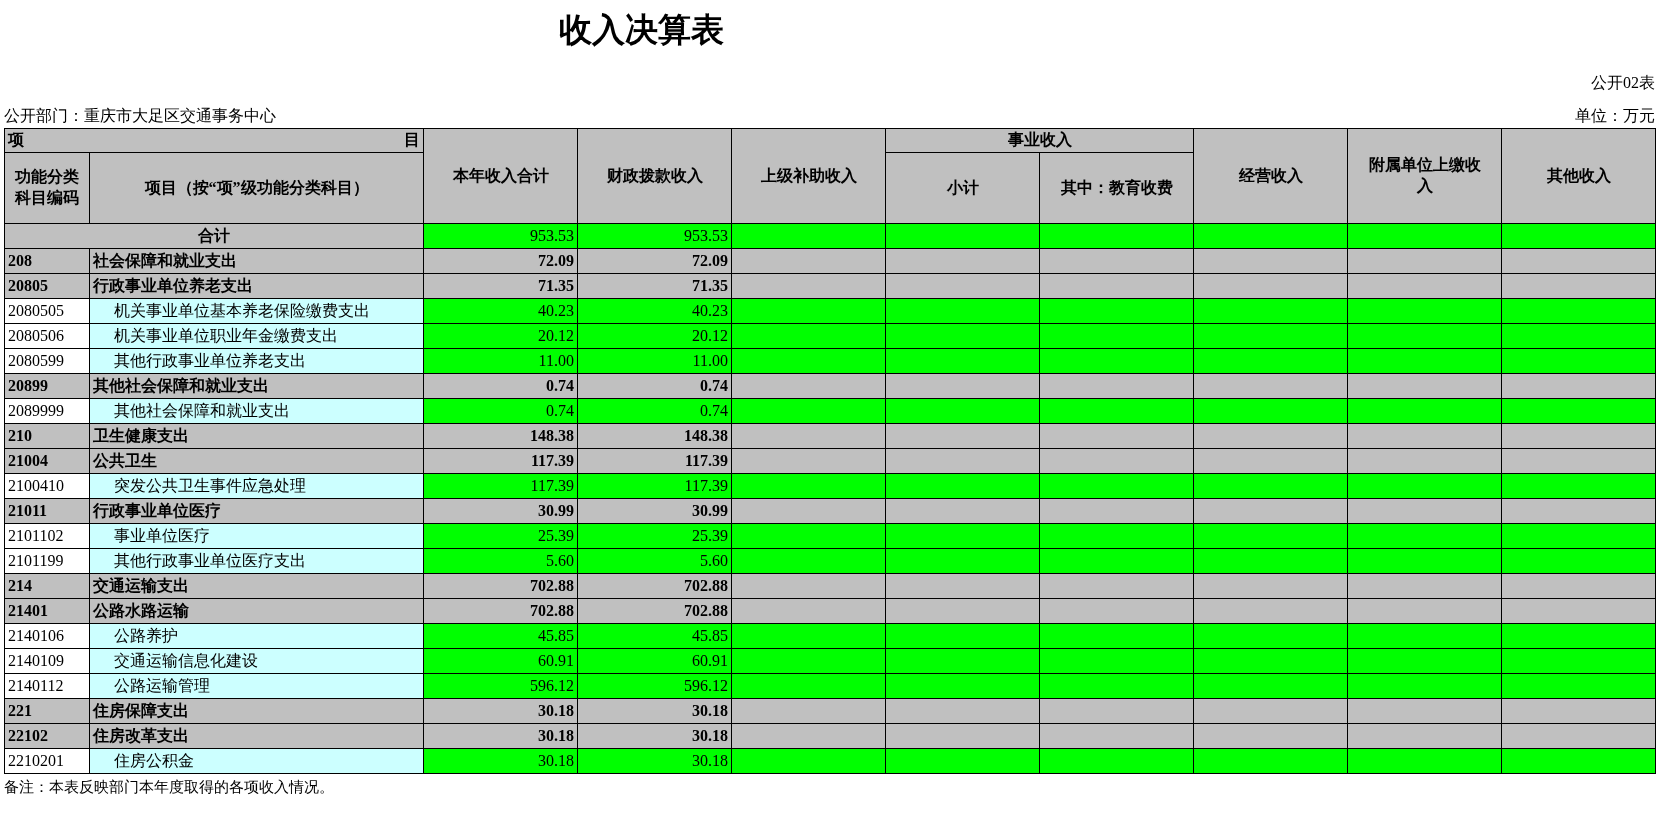 This screenshot has width=1661, height=820. What do you see at coordinates (256, 661) in the screenshot?
I see `table-cell: 交通运输信息化建设` at bounding box center [256, 661].